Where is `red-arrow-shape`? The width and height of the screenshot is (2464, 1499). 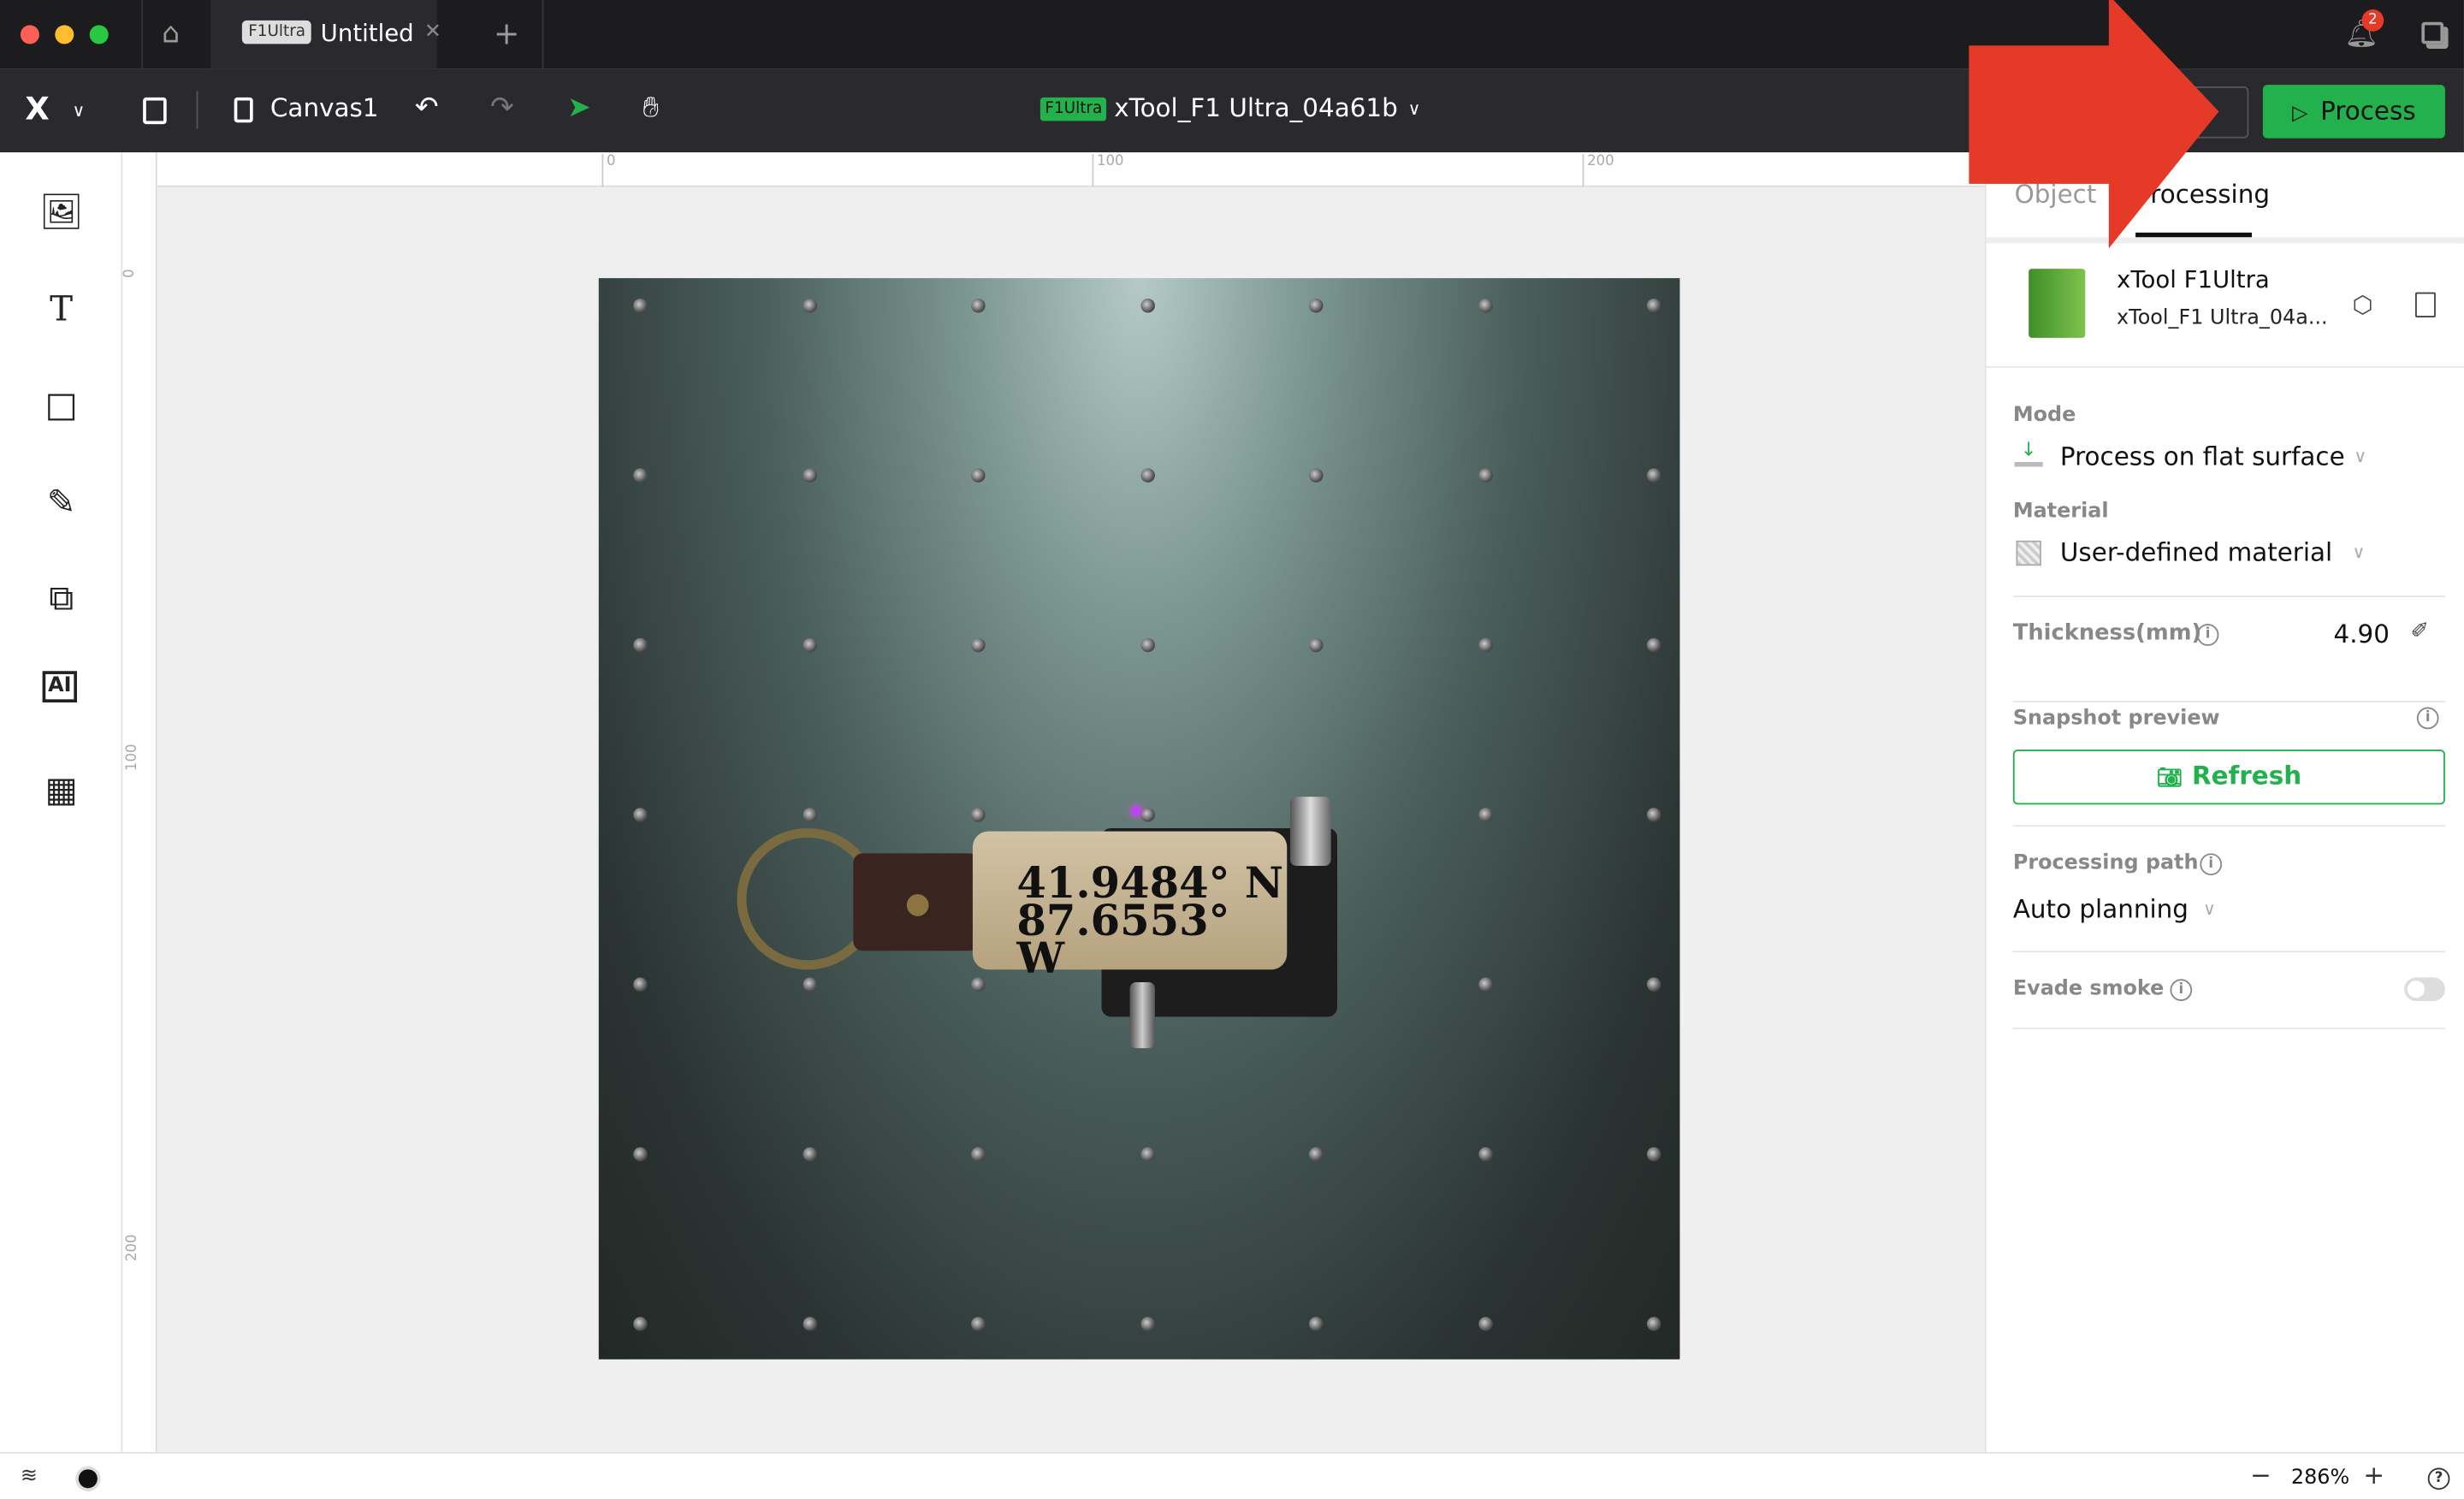 red-arrow-shape is located at coordinates (2094, 124).